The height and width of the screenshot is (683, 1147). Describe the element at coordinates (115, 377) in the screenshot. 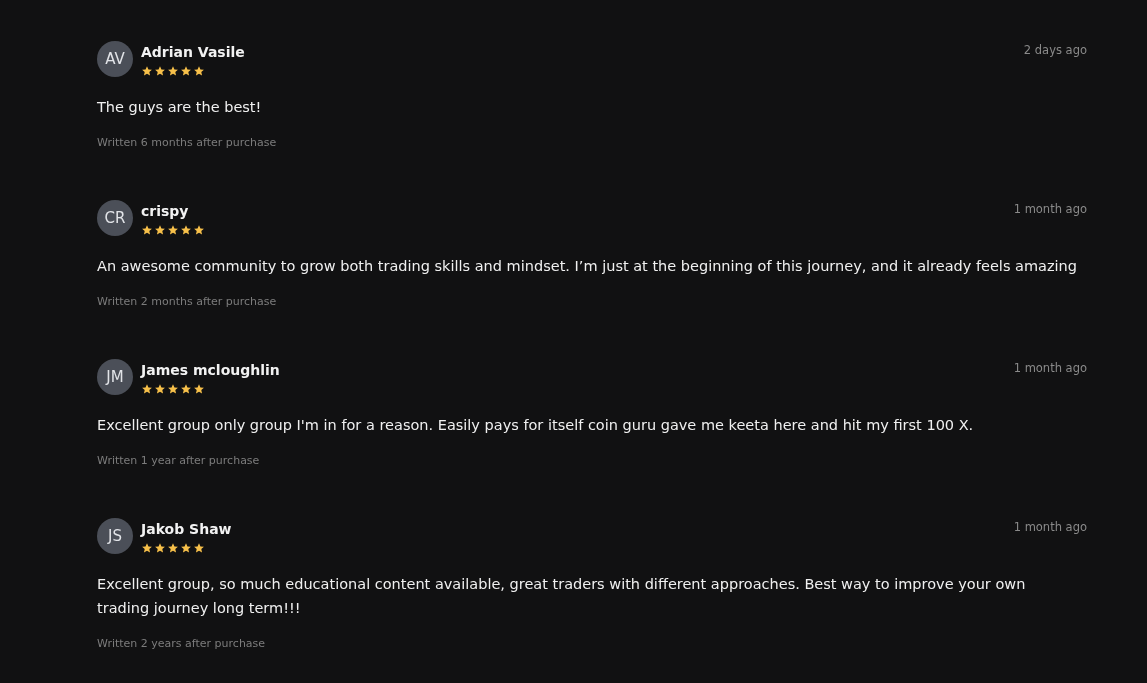

I see `avatar: JM` at that location.